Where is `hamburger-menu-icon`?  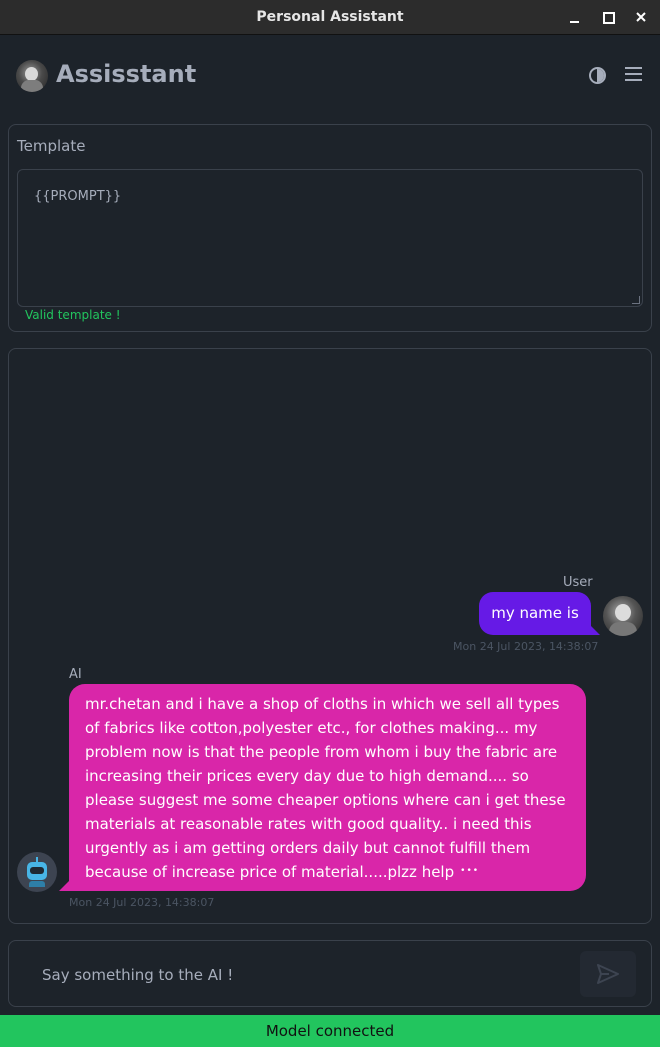
hamburger-menu-icon is located at coordinates (633, 74).